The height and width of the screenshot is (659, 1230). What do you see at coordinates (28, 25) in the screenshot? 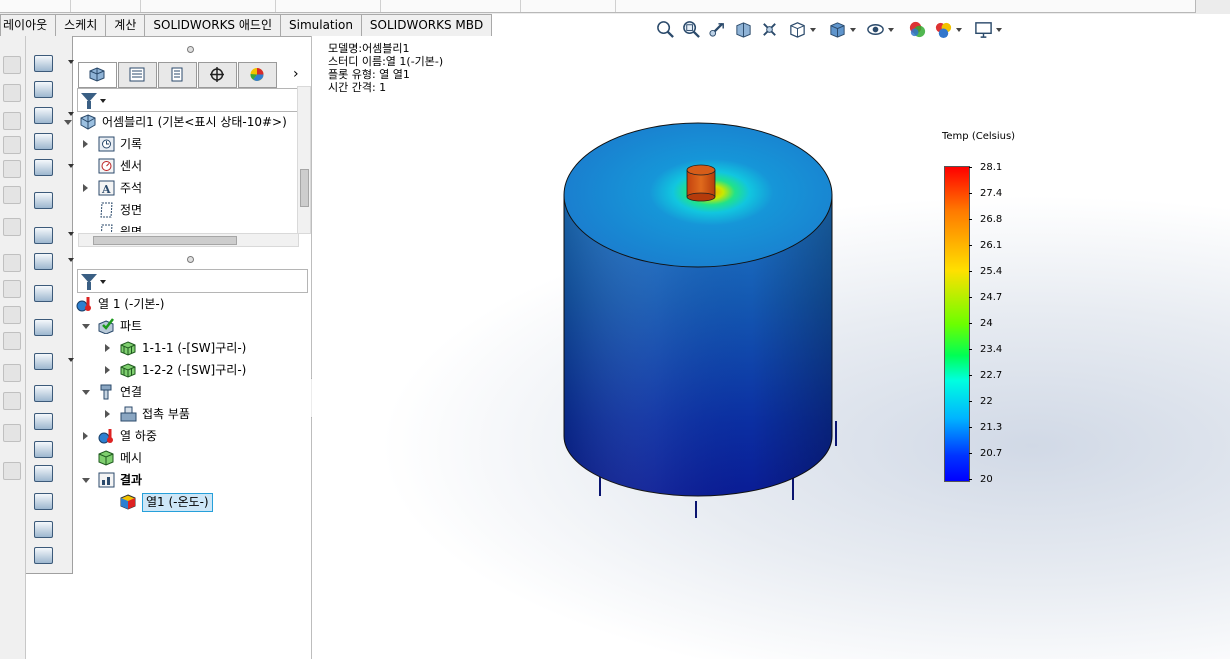
I see `tab-layout: 레이아웃` at bounding box center [28, 25].